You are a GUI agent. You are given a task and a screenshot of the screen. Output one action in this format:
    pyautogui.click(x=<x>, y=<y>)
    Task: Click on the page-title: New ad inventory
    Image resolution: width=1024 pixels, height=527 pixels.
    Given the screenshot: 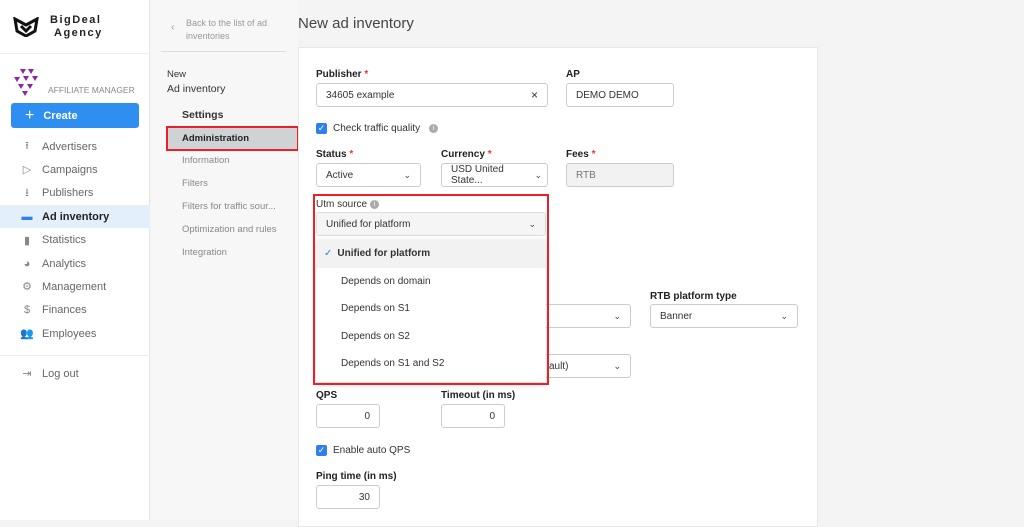 What is the action you would take?
    pyautogui.click(x=356, y=23)
    